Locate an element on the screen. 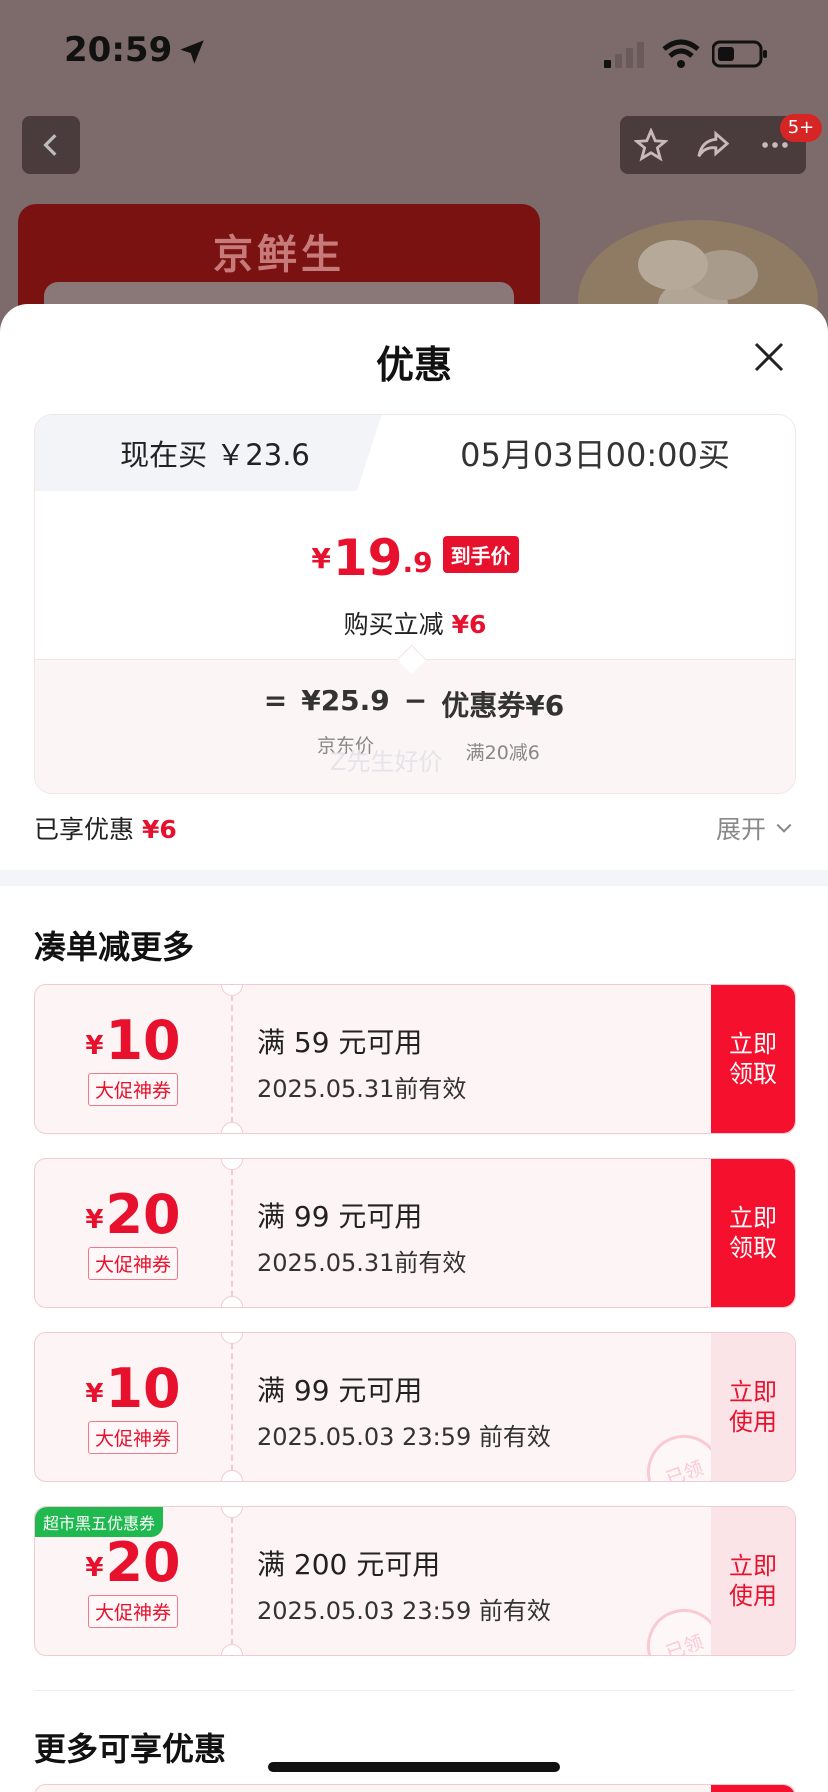 The image size is (828, 1792). battery-icon is located at coordinates (739, 54).